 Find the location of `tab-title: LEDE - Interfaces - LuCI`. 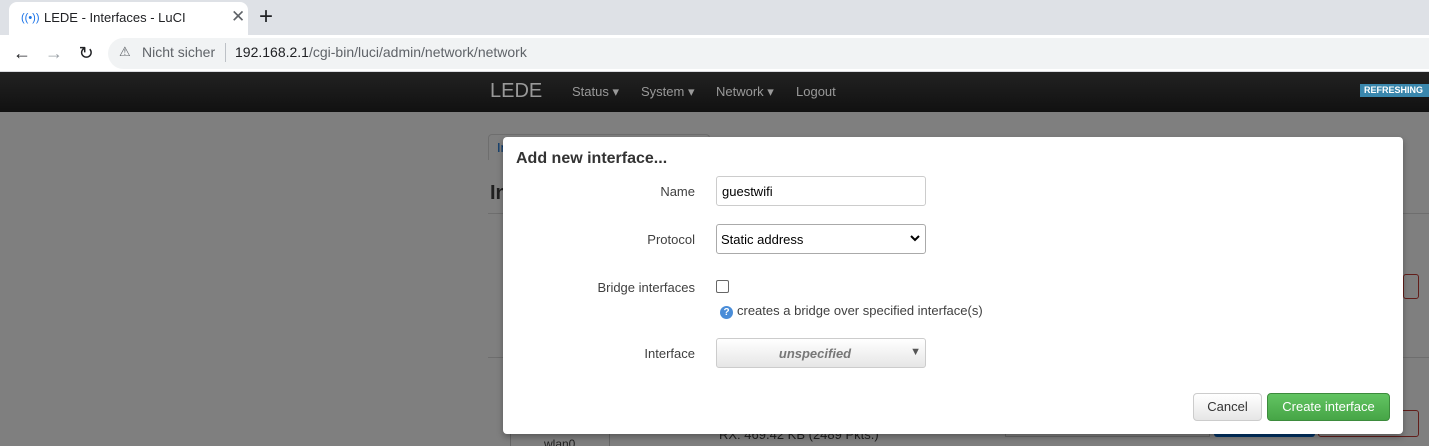

tab-title: LEDE - Interfaces - LuCI is located at coordinates (115, 17).